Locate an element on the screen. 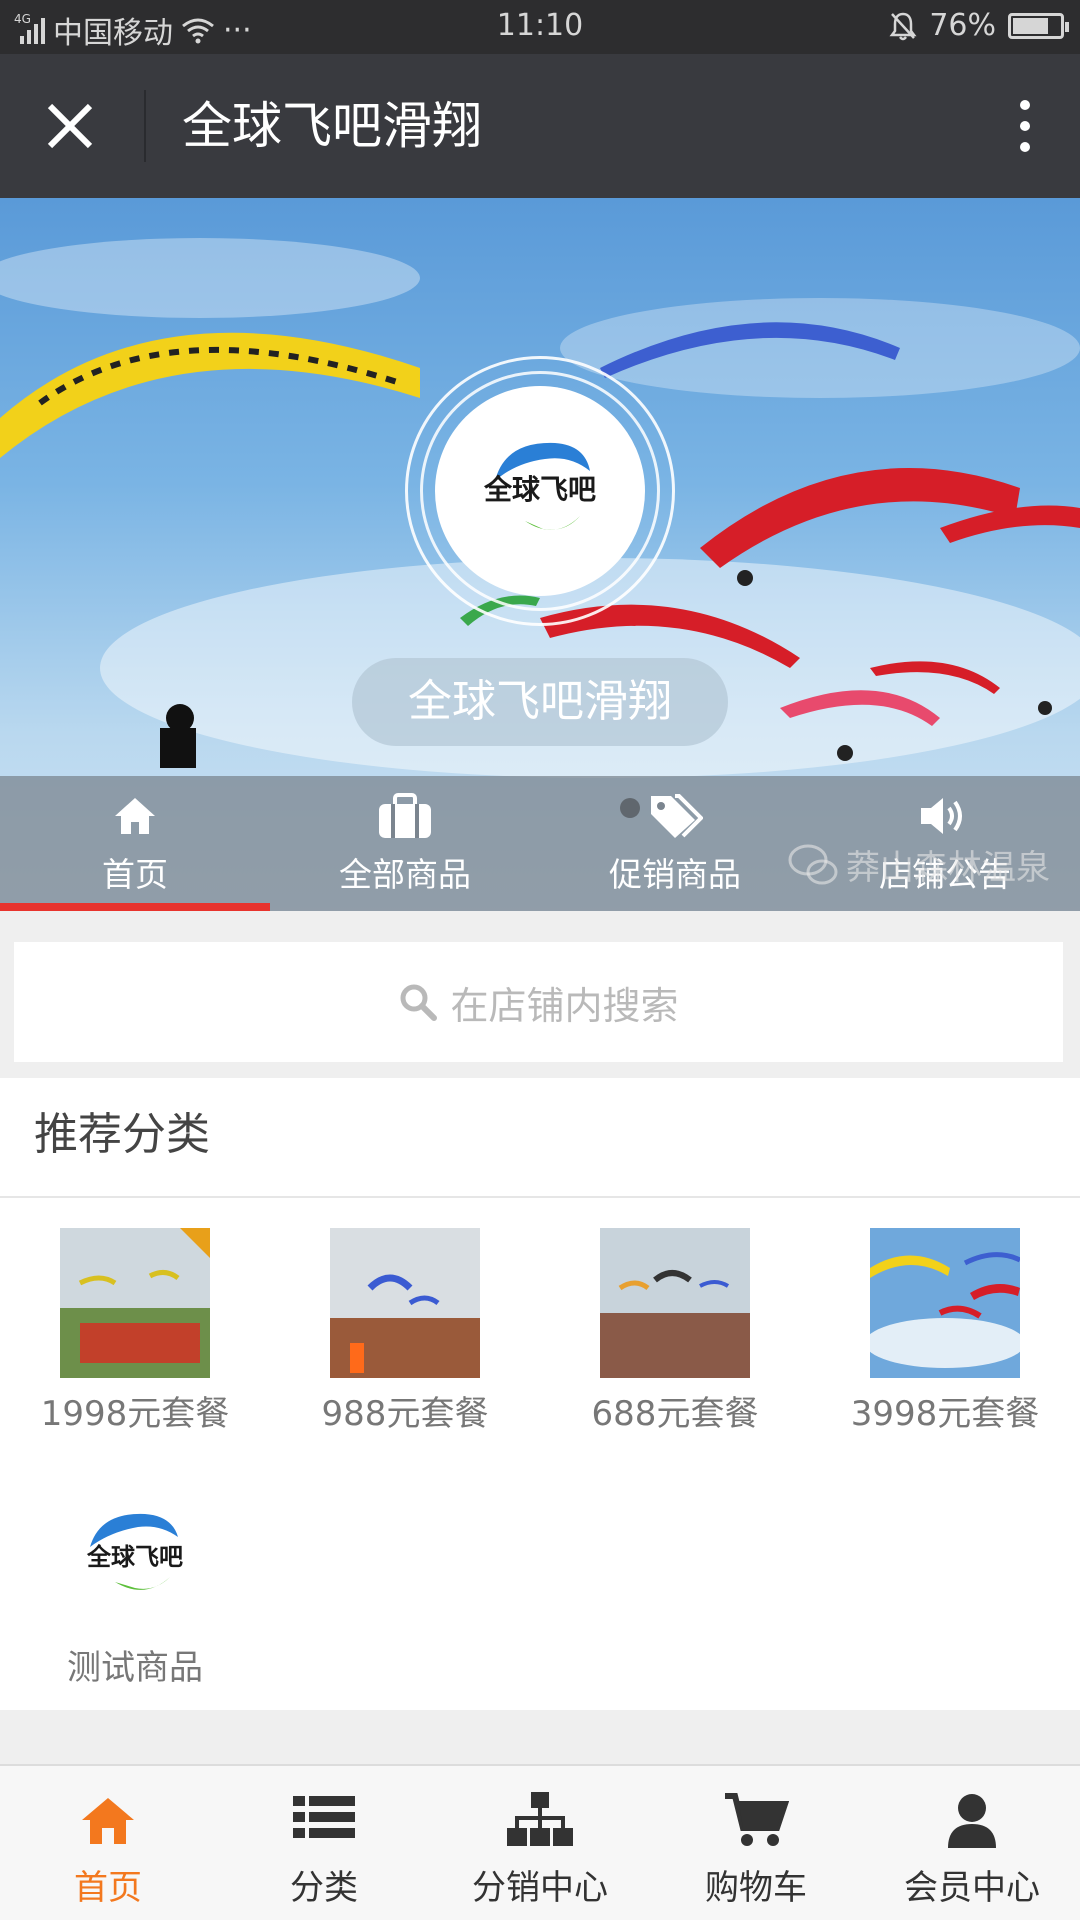 The image size is (1080, 1920). tab-categories: 分类 is located at coordinates (324, 1843).